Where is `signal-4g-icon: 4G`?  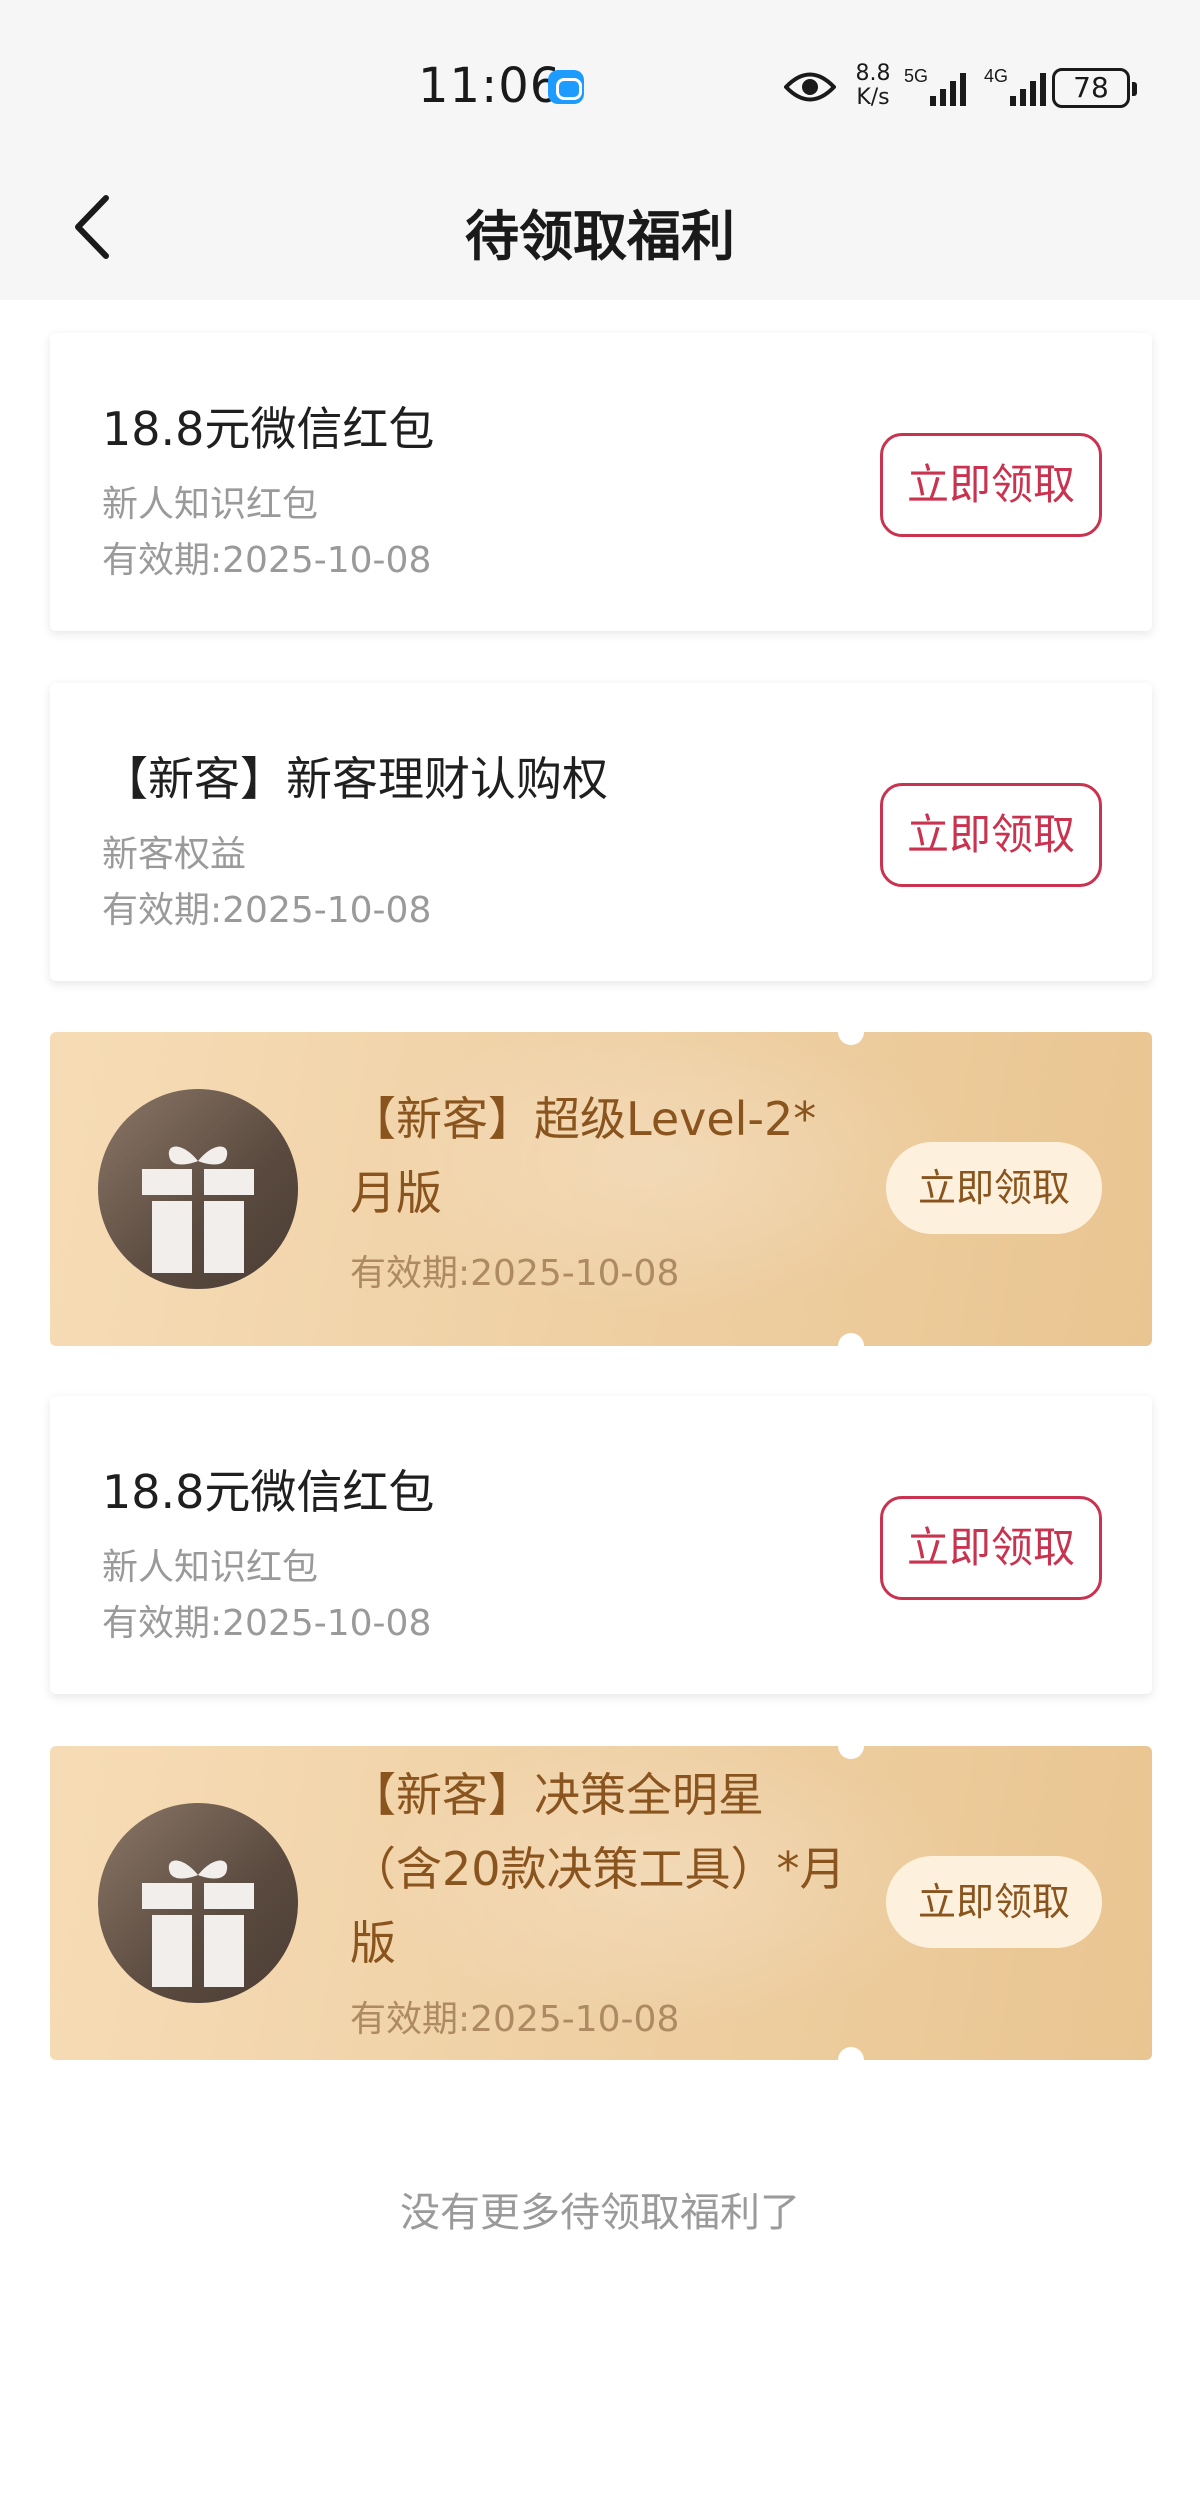 signal-4g-icon: 4G is located at coordinates (1015, 86).